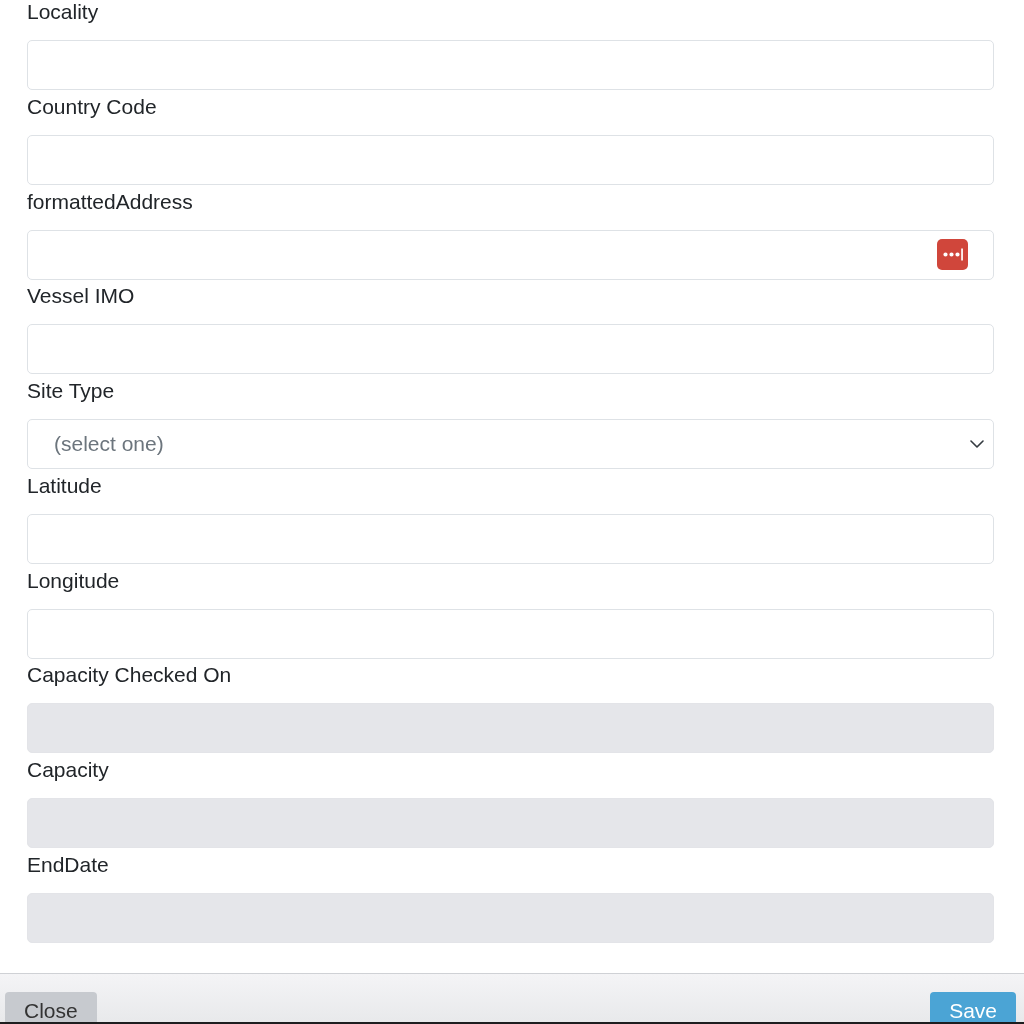 This screenshot has height=1024, width=1024. I want to click on field-label: Capacity, so click(68, 770).